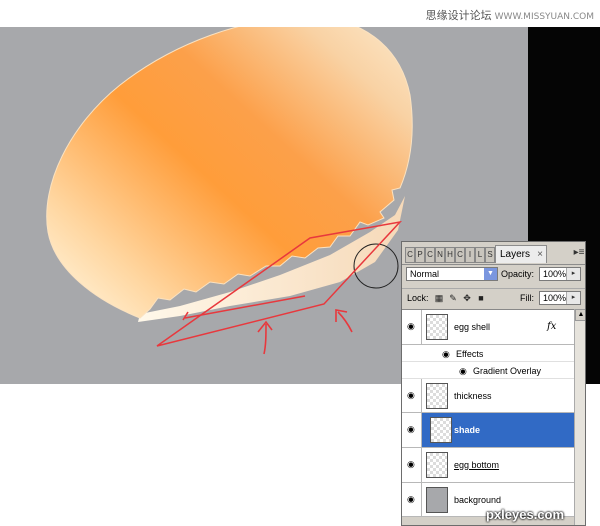  What do you see at coordinates (488, 353) in the screenshot?
I see `effects-row: ◉ Effects` at bounding box center [488, 353].